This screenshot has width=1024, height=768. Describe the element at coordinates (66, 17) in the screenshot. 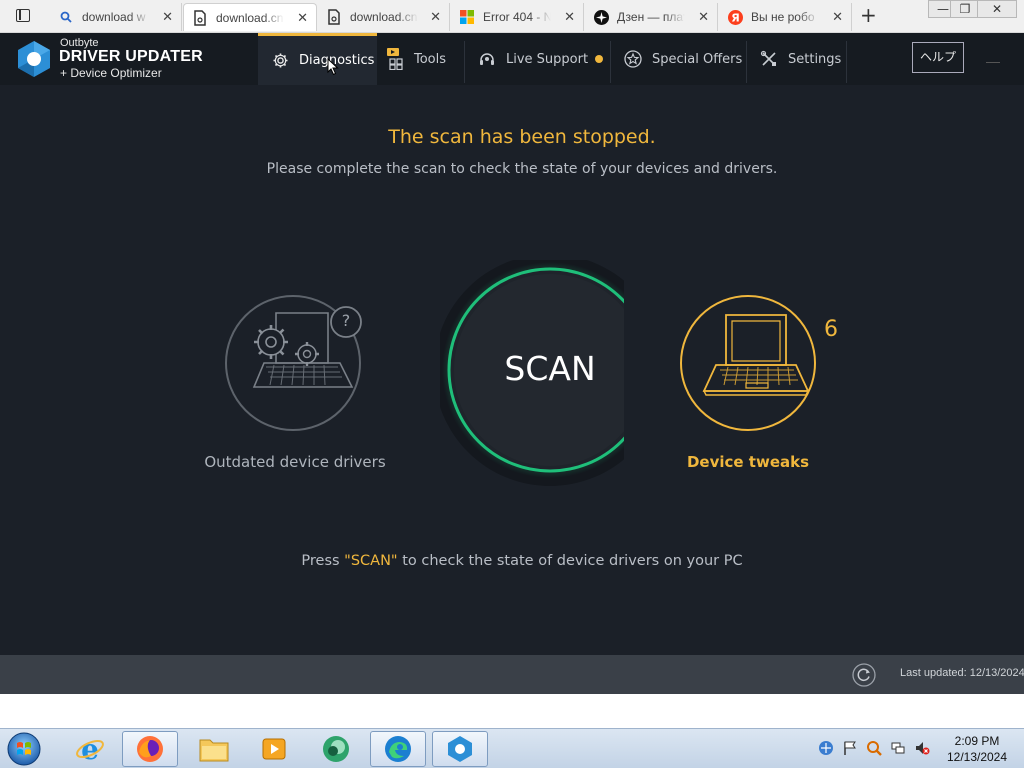

I see `search-icon` at that location.